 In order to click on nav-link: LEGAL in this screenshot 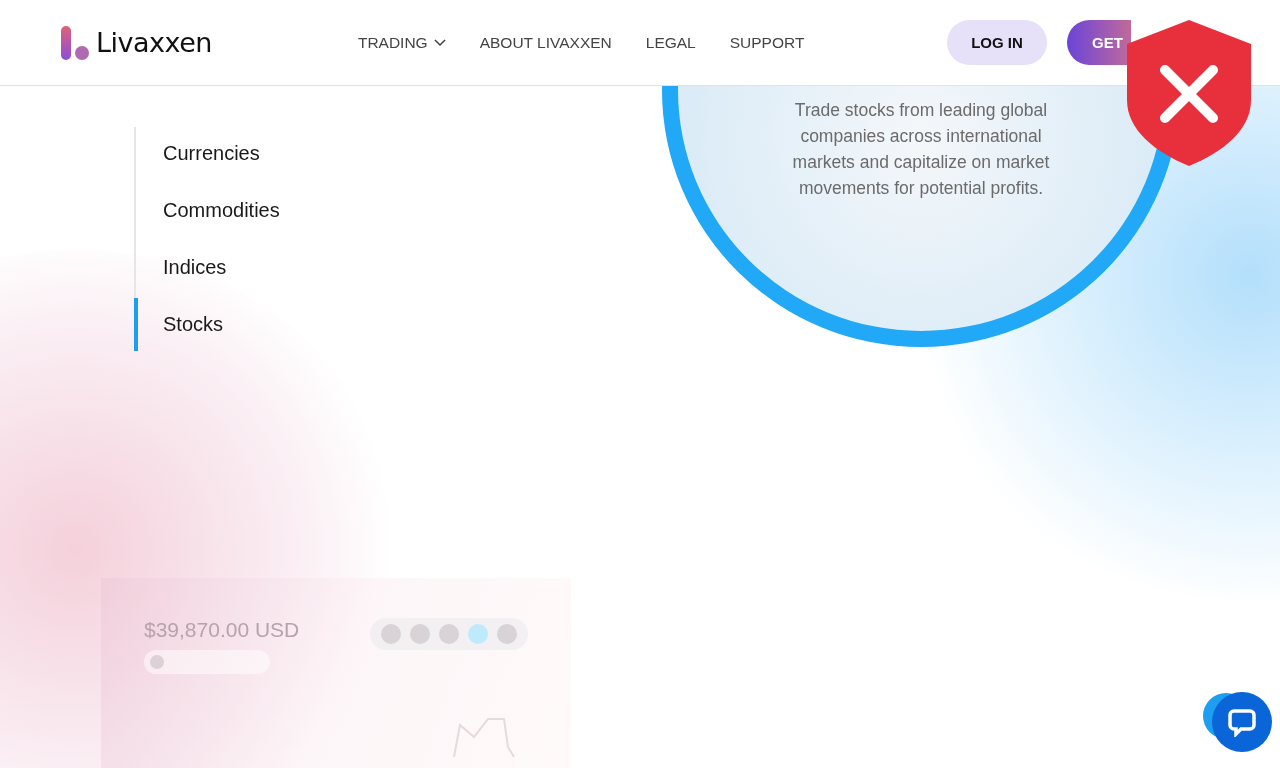, I will do `click(670, 42)`.